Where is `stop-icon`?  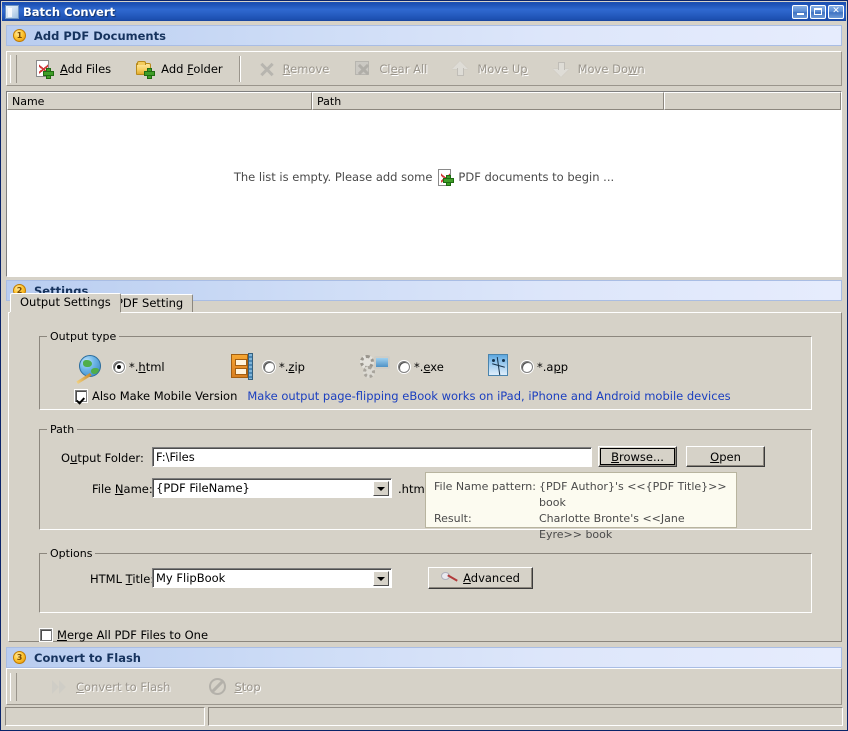
stop-icon is located at coordinates (218, 687).